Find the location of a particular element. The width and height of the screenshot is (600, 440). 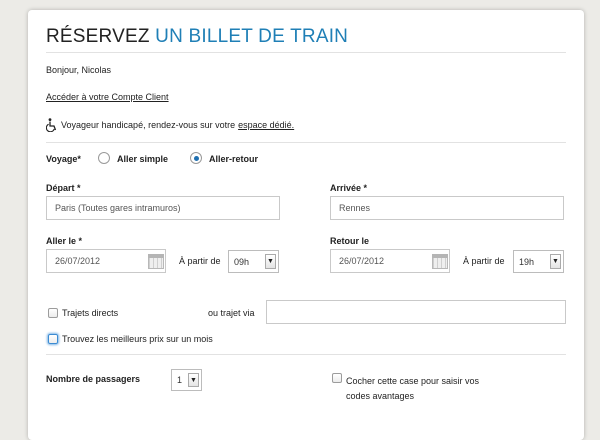

retour-hour-select: 19h ▼ is located at coordinates (538, 261).